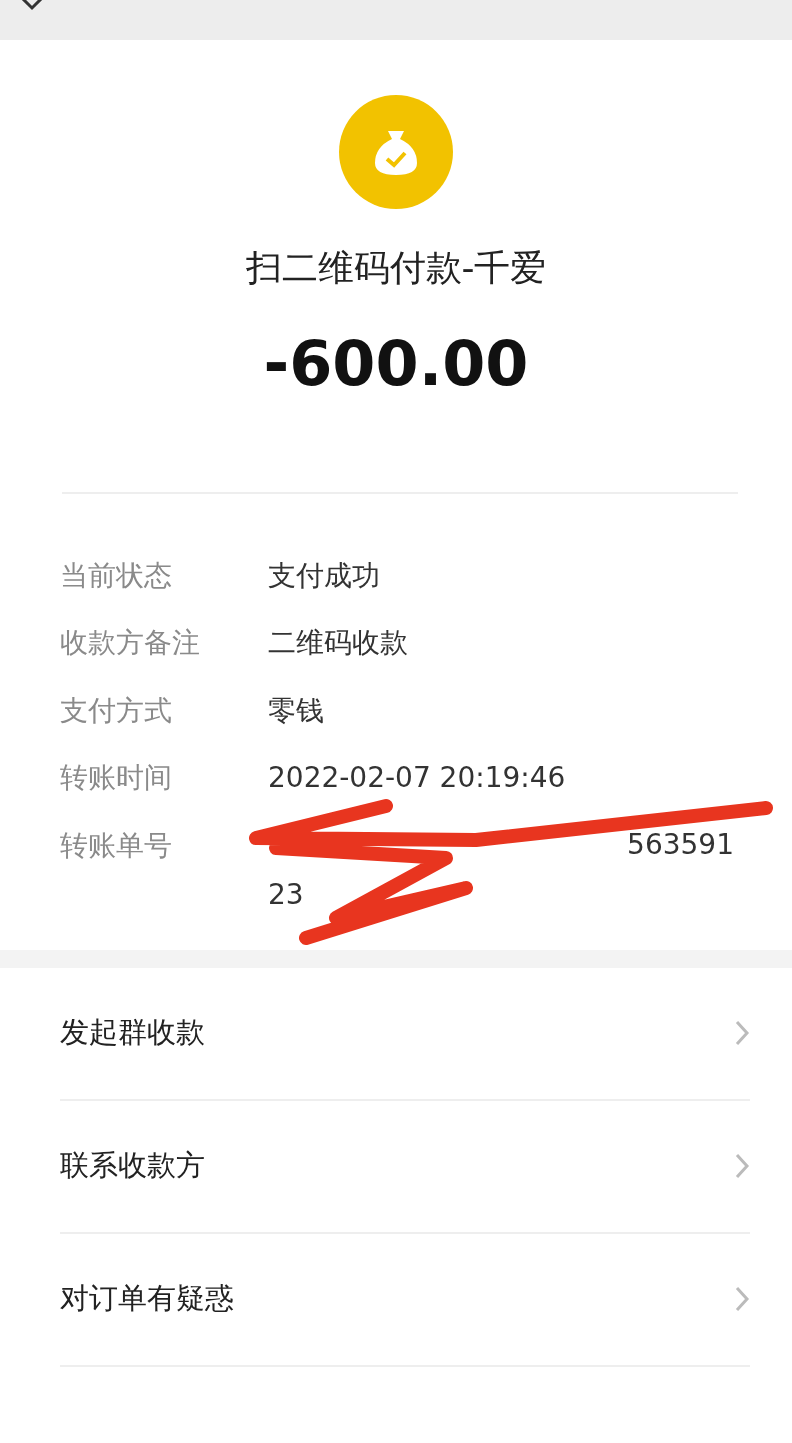 The height and width of the screenshot is (1443, 792). Describe the element at coordinates (147, 1299) in the screenshot. I see `action-label: 对订单有疑惑` at that location.